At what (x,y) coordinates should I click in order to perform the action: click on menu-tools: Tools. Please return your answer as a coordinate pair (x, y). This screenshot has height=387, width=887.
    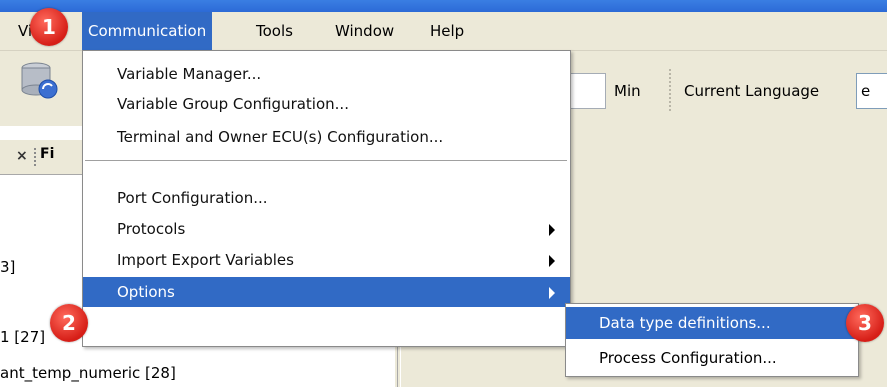
    Looking at the image, I should click on (274, 31).